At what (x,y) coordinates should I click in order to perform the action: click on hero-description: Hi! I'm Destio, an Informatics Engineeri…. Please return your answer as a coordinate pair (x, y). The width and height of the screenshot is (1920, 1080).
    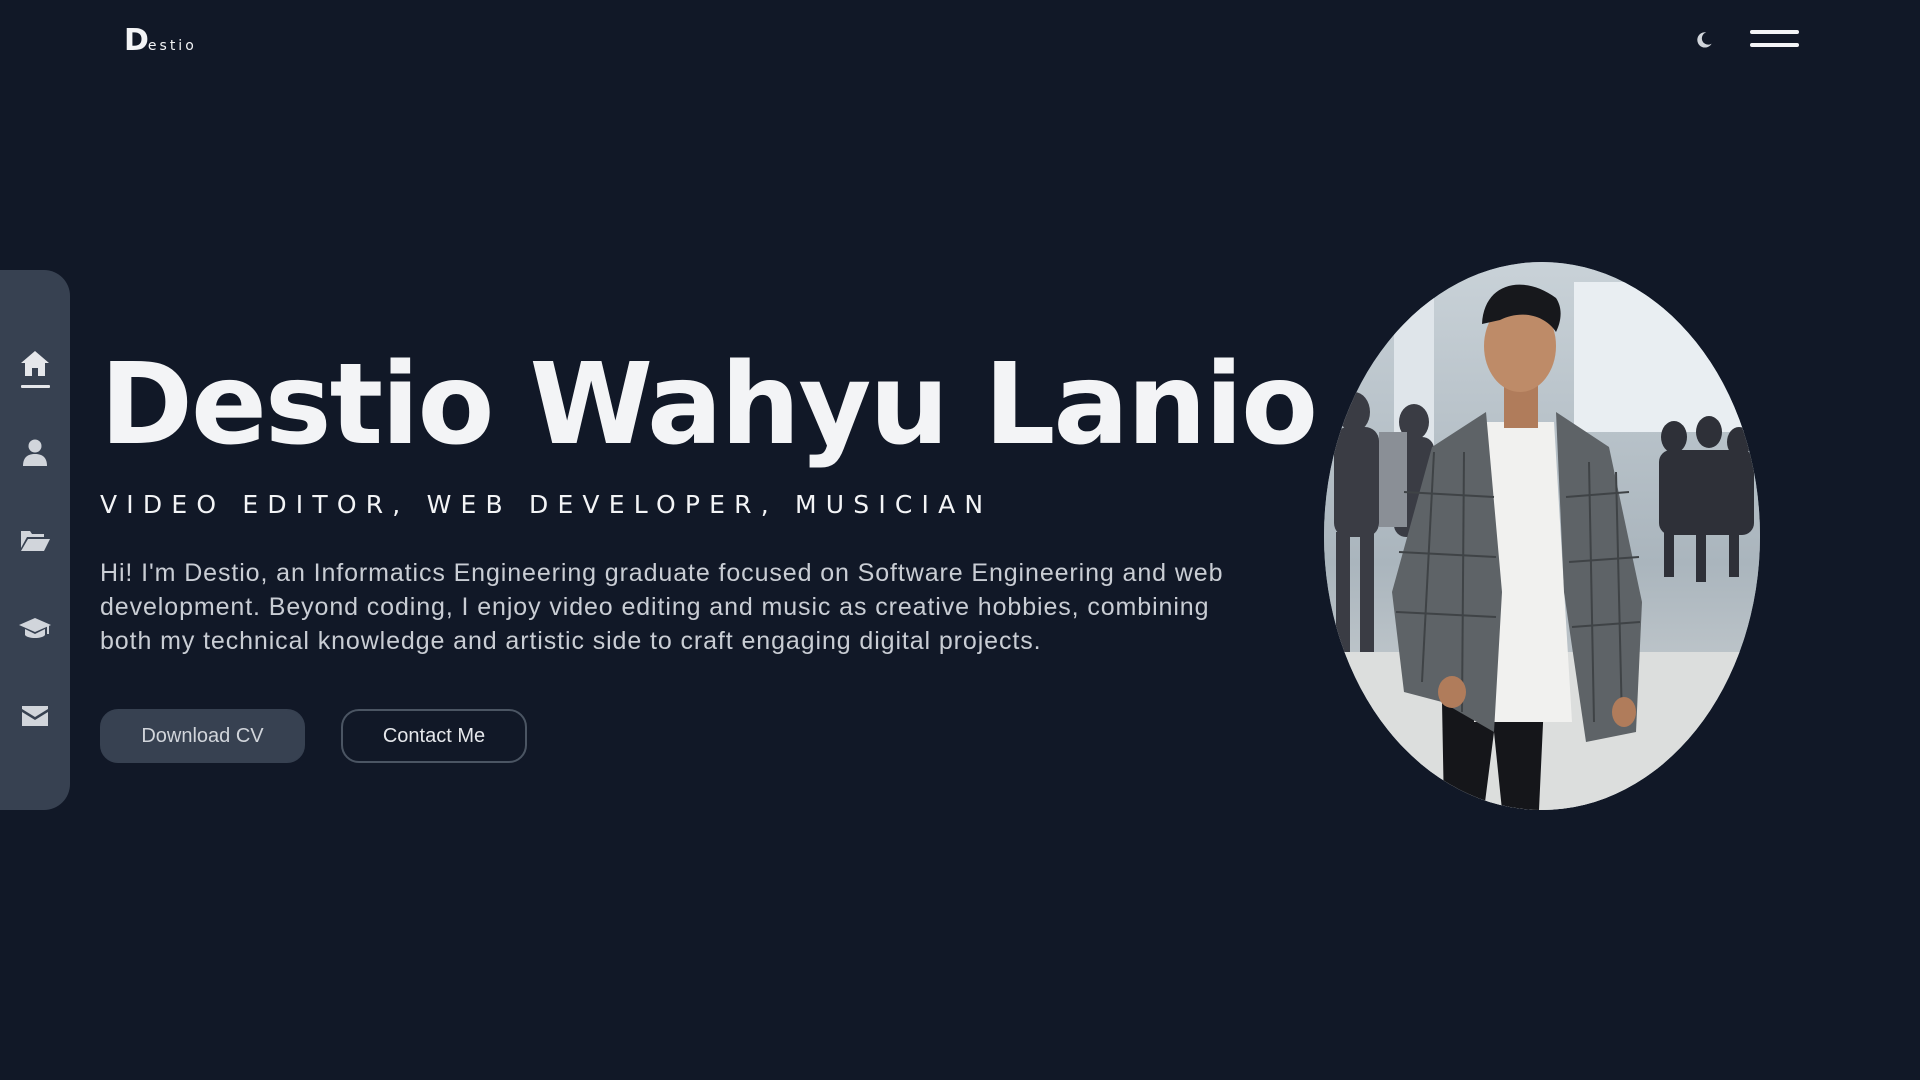
    Looking at the image, I should click on (662, 607).